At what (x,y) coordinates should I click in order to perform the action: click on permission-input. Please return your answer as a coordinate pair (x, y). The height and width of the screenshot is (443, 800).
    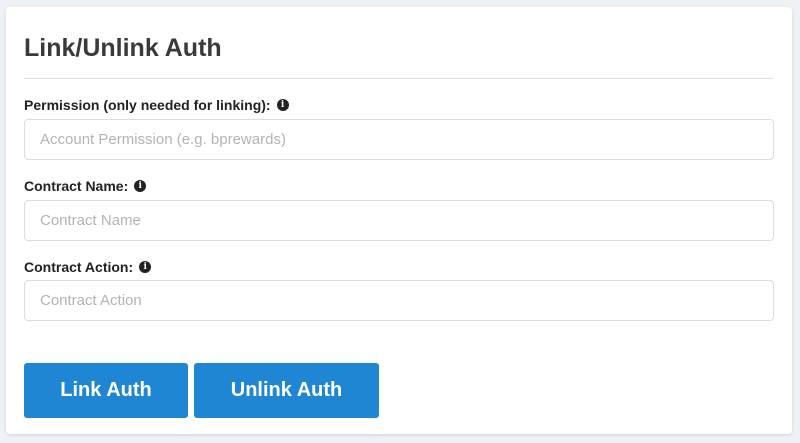
    Looking at the image, I should click on (399, 139).